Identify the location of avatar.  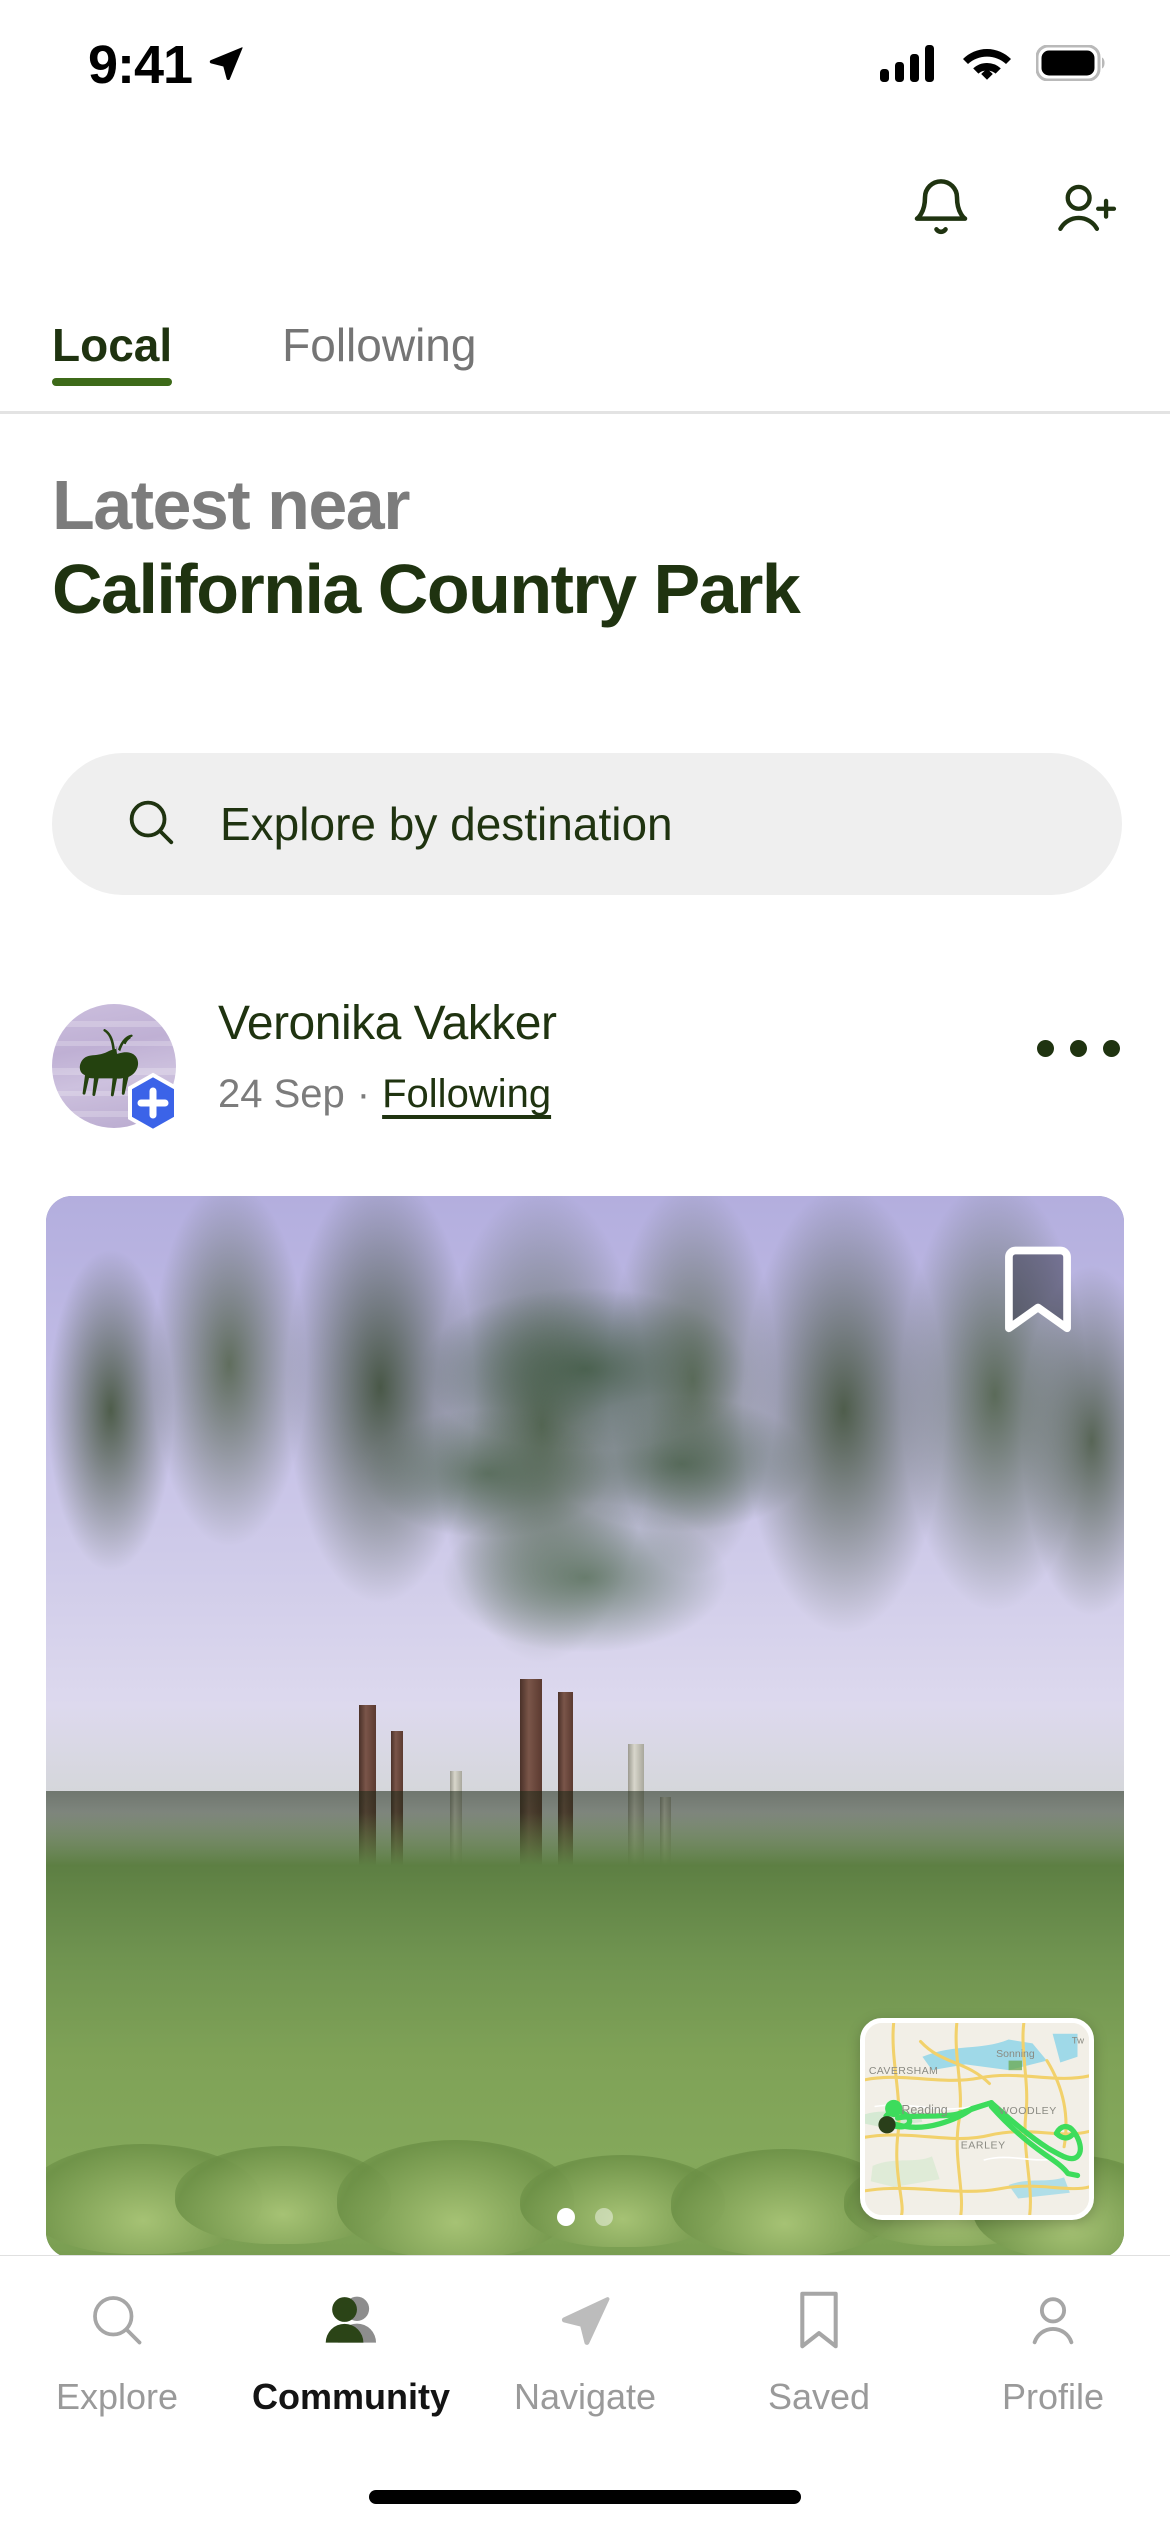
(115, 1069).